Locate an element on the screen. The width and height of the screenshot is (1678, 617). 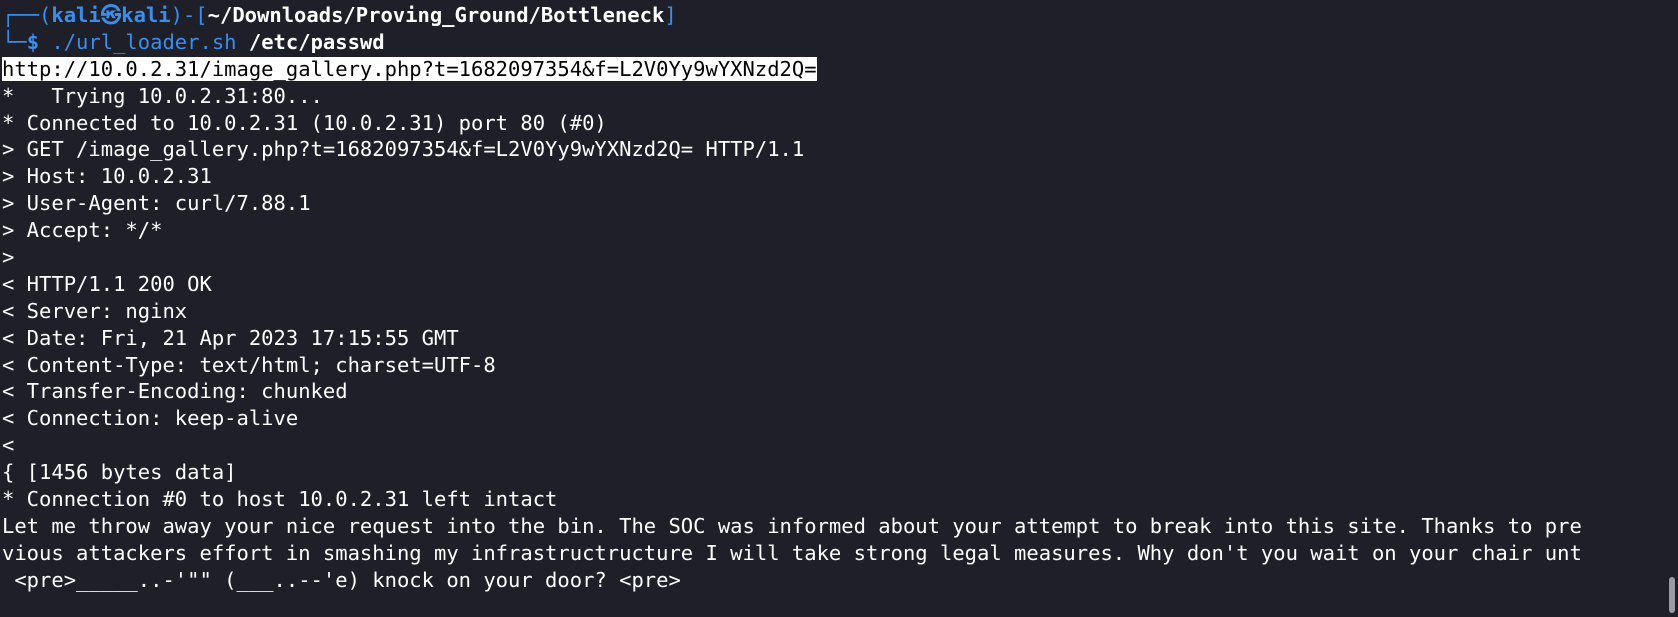
scrollbar-track is located at coordinates (1672, 308).